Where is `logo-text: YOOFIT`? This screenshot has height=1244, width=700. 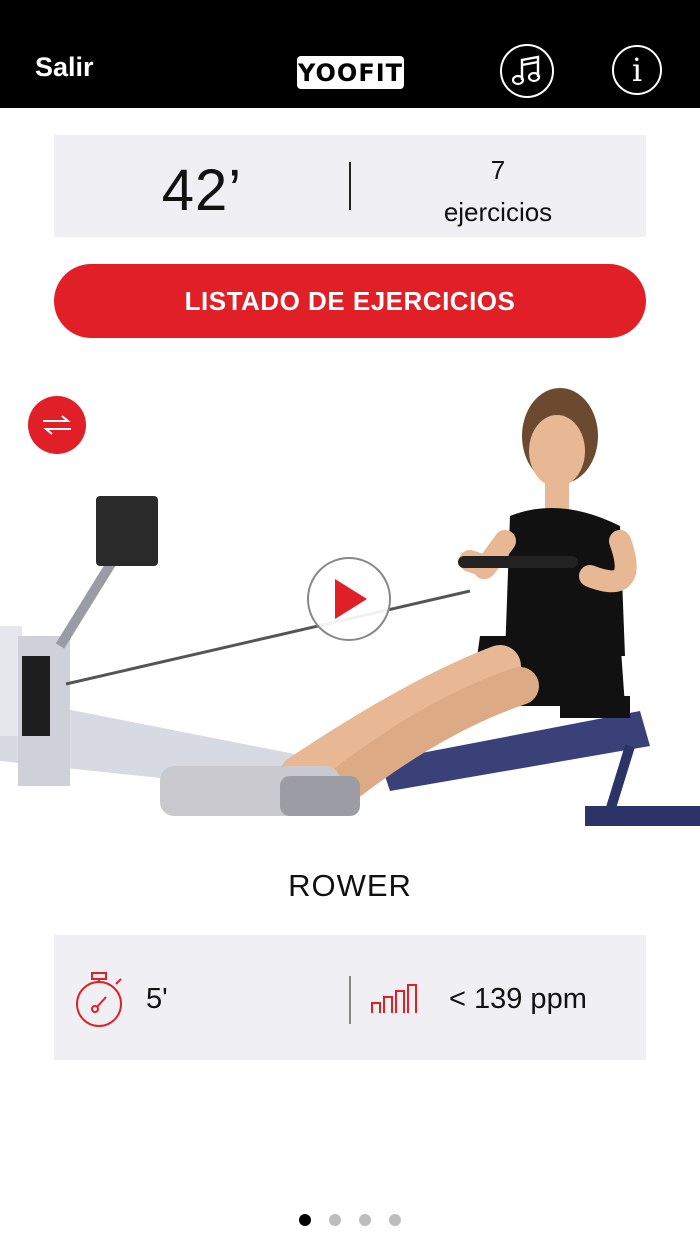
logo-text: YOOFIT is located at coordinates (350, 72).